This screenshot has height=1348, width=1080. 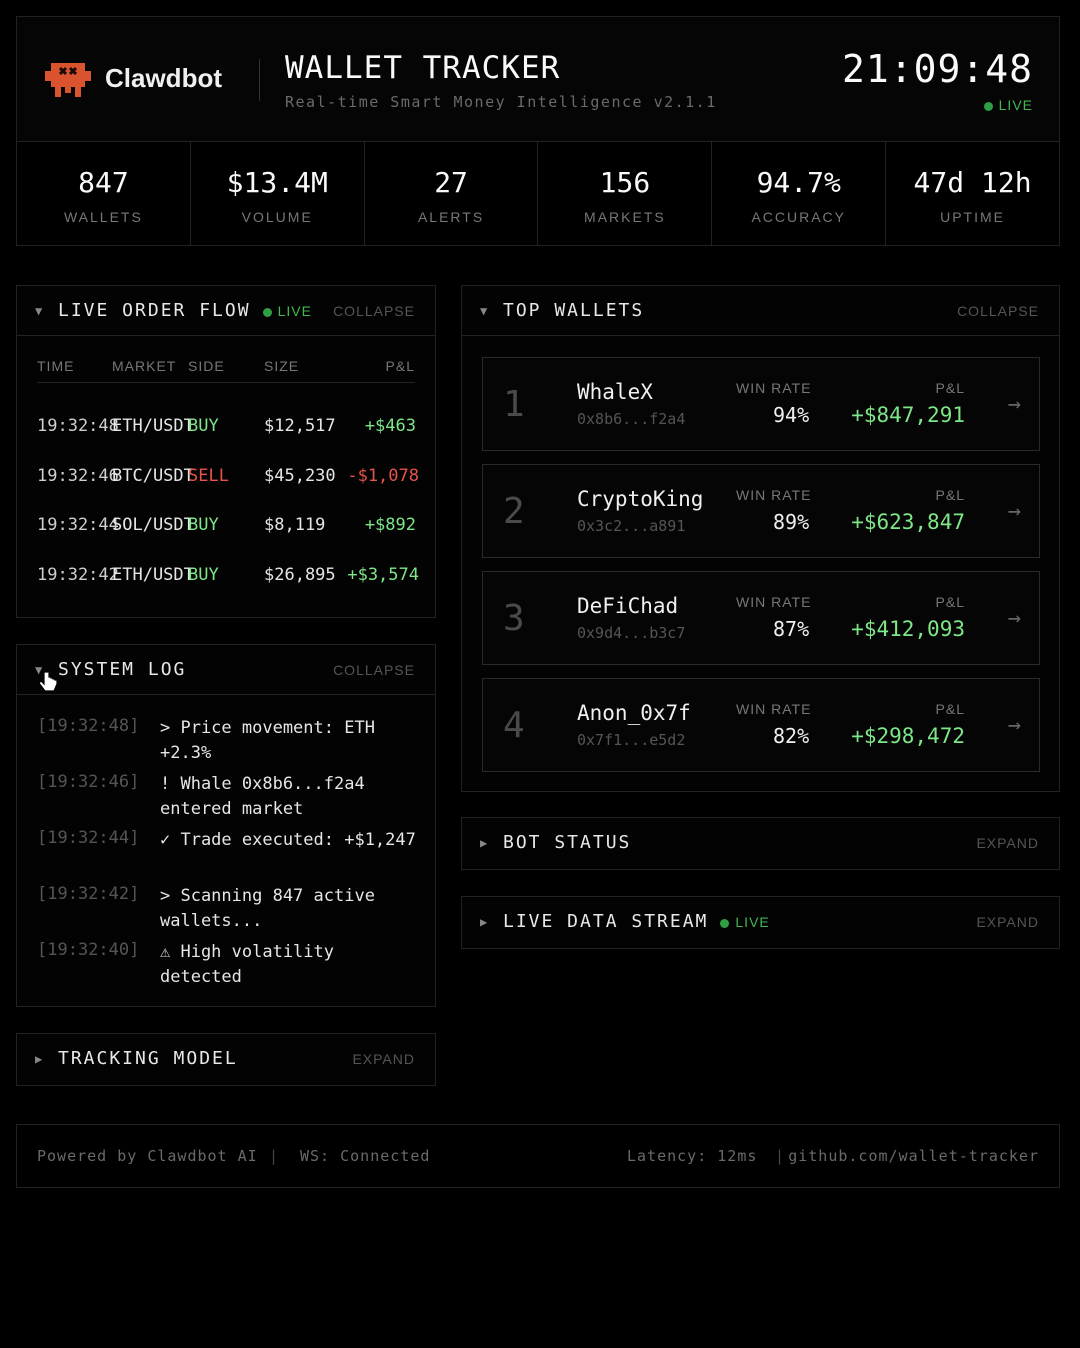 I want to click on cell-pnl: +$463, so click(x=390, y=426).